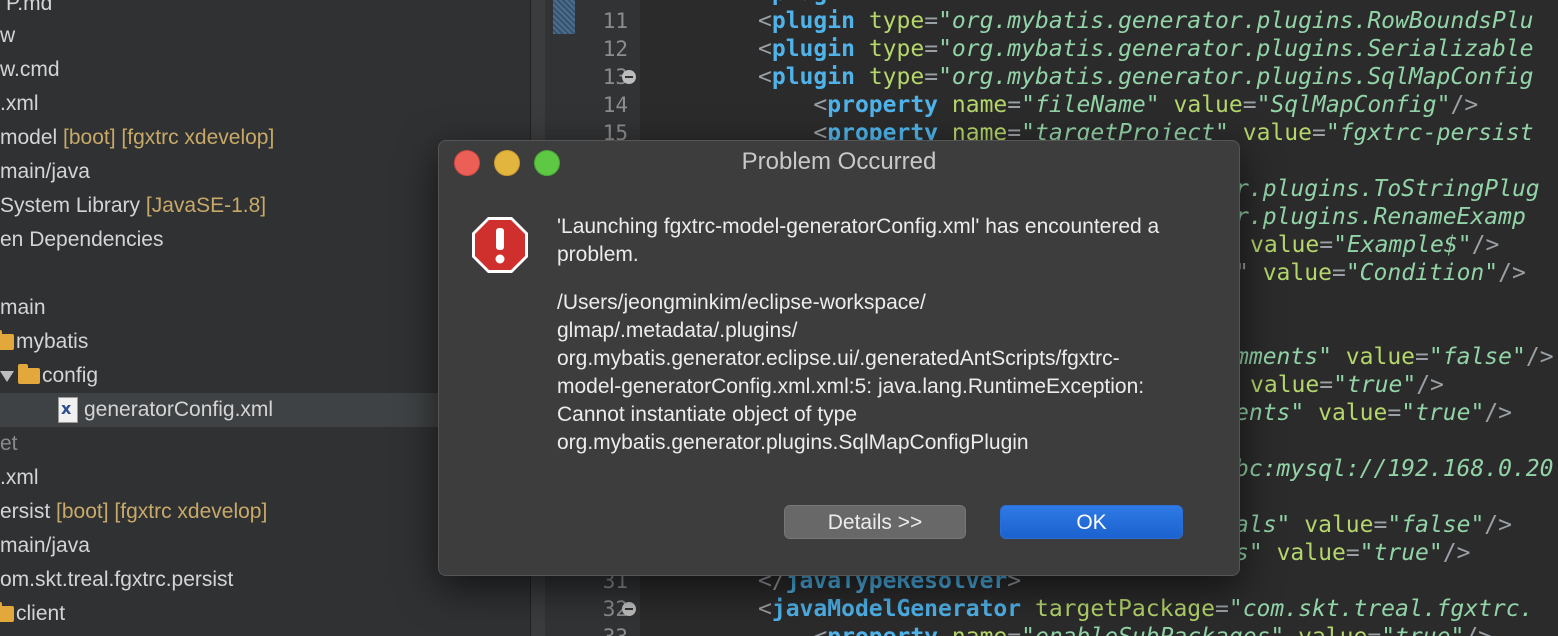 This screenshot has height=636, width=1558. I want to click on code-line: r.plugins.RenameExamp, so click(1380, 217).